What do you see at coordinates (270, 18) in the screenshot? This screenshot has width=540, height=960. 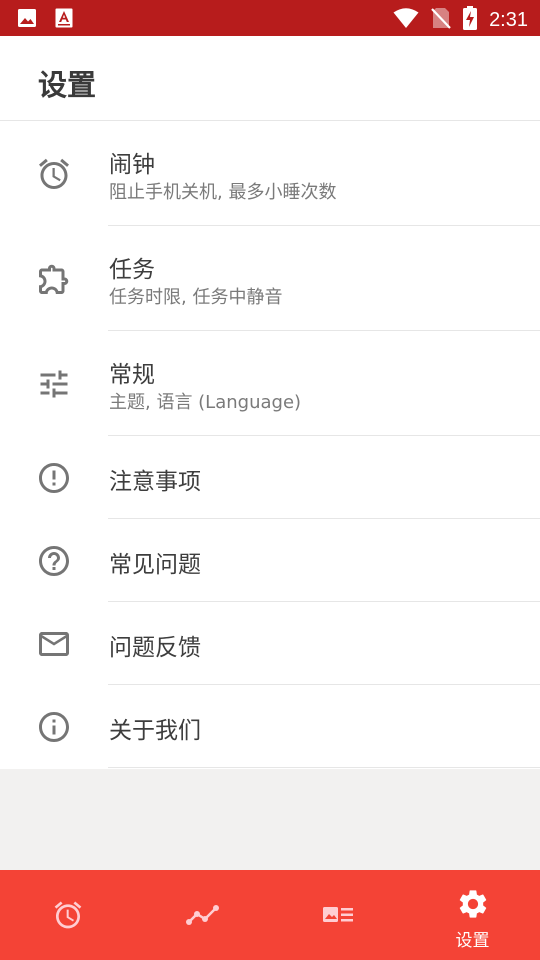 I see `status-bar: 2:31` at bounding box center [270, 18].